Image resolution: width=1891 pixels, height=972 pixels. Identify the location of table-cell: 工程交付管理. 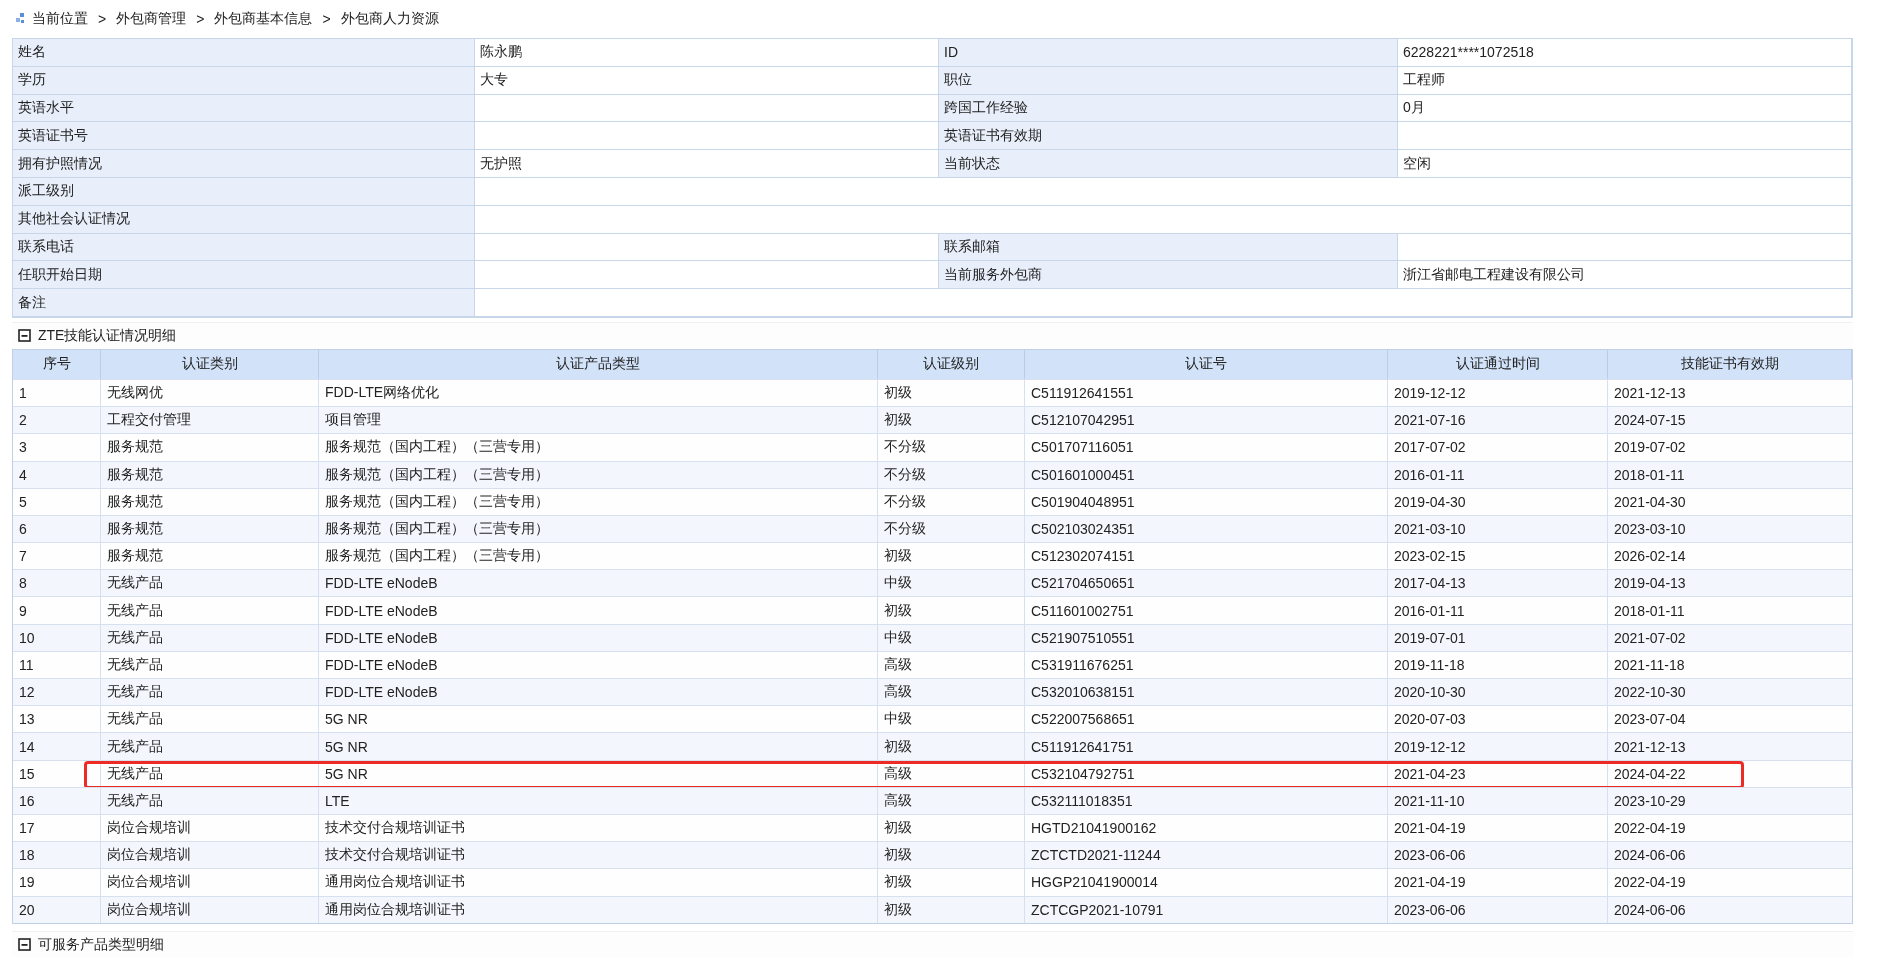
(210, 420).